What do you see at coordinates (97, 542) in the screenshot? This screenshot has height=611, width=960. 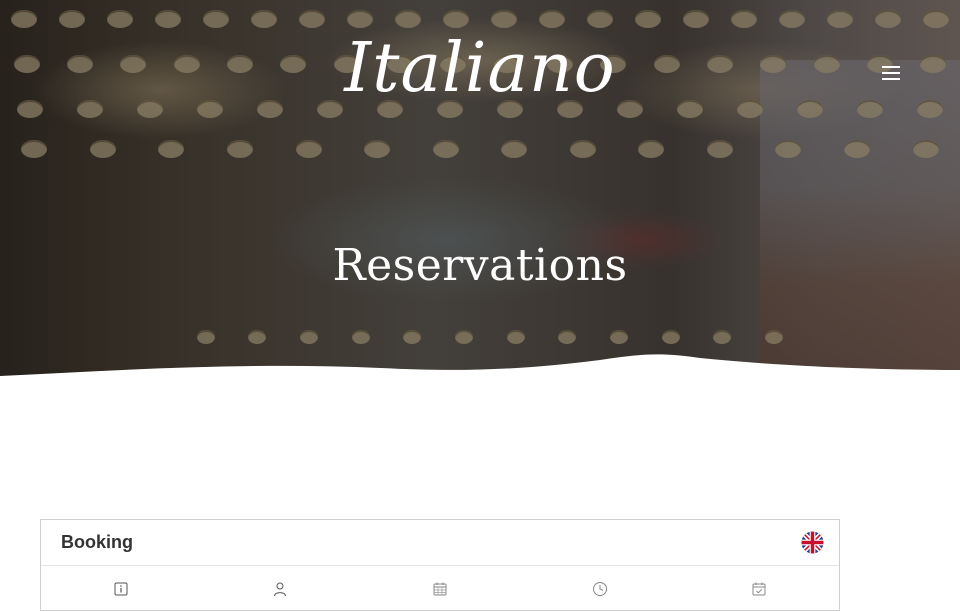 I see `booking-title: Booking` at bounding box center [97, 542].